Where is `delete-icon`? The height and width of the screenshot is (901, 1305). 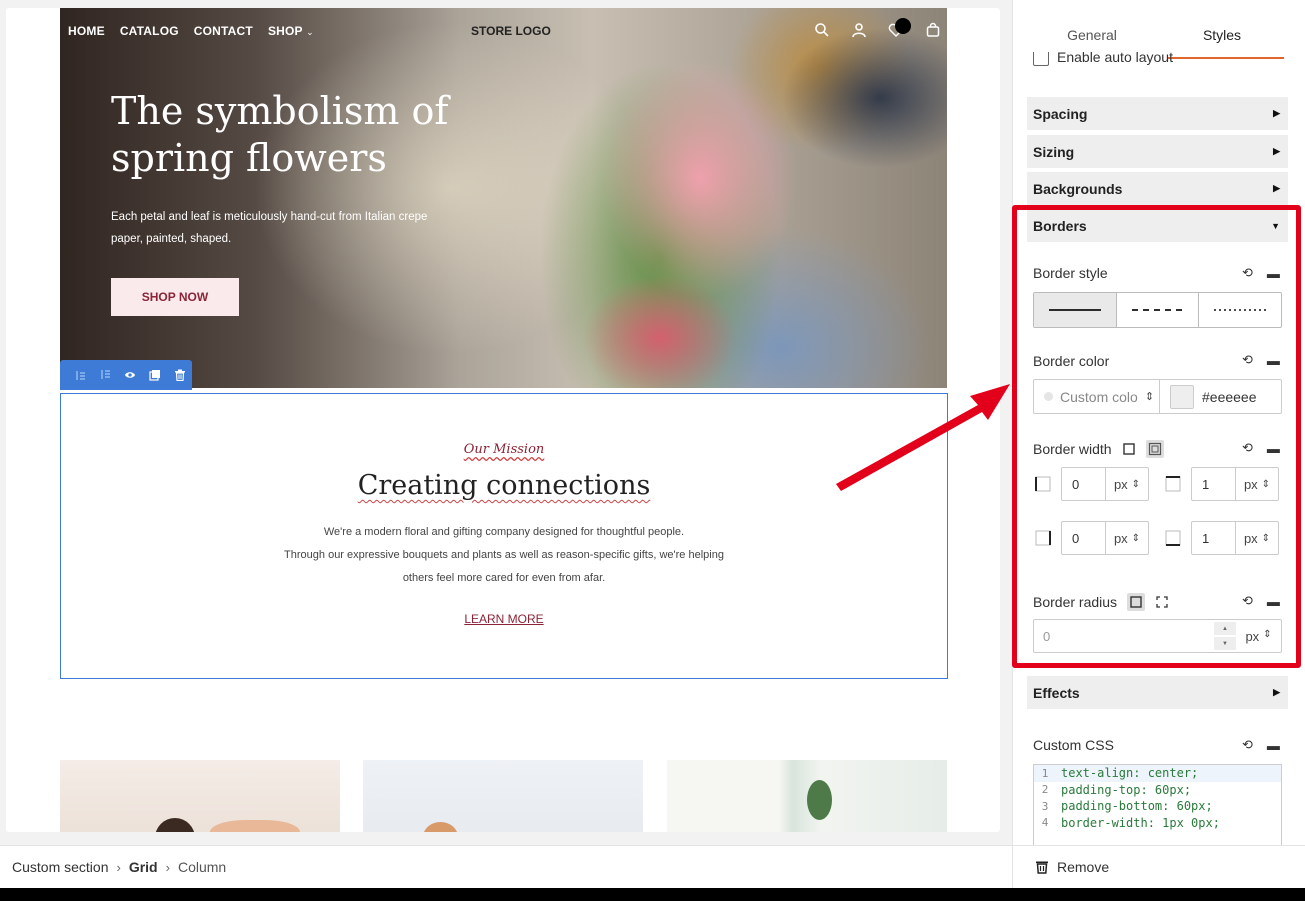
delete-icon is located at coordinates (180, 375).